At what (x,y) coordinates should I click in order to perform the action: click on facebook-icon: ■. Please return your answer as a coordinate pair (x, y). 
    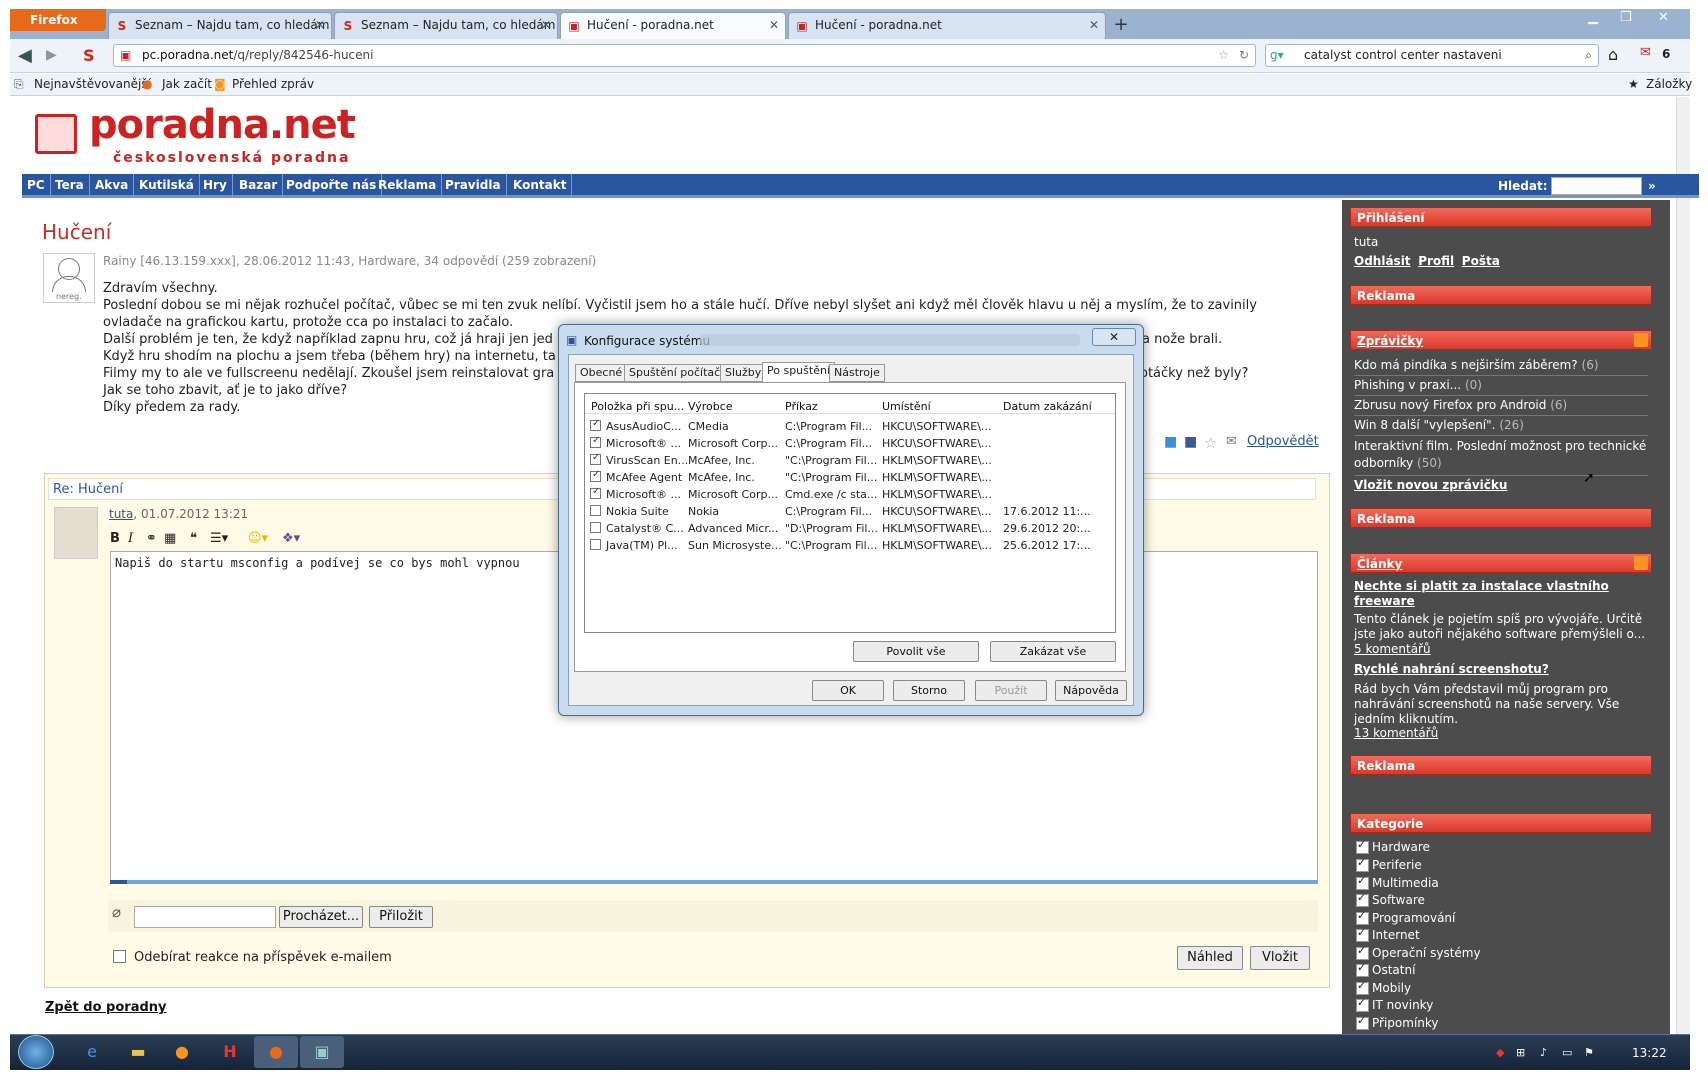
    Looking at the image, I should click on (1190, 442).